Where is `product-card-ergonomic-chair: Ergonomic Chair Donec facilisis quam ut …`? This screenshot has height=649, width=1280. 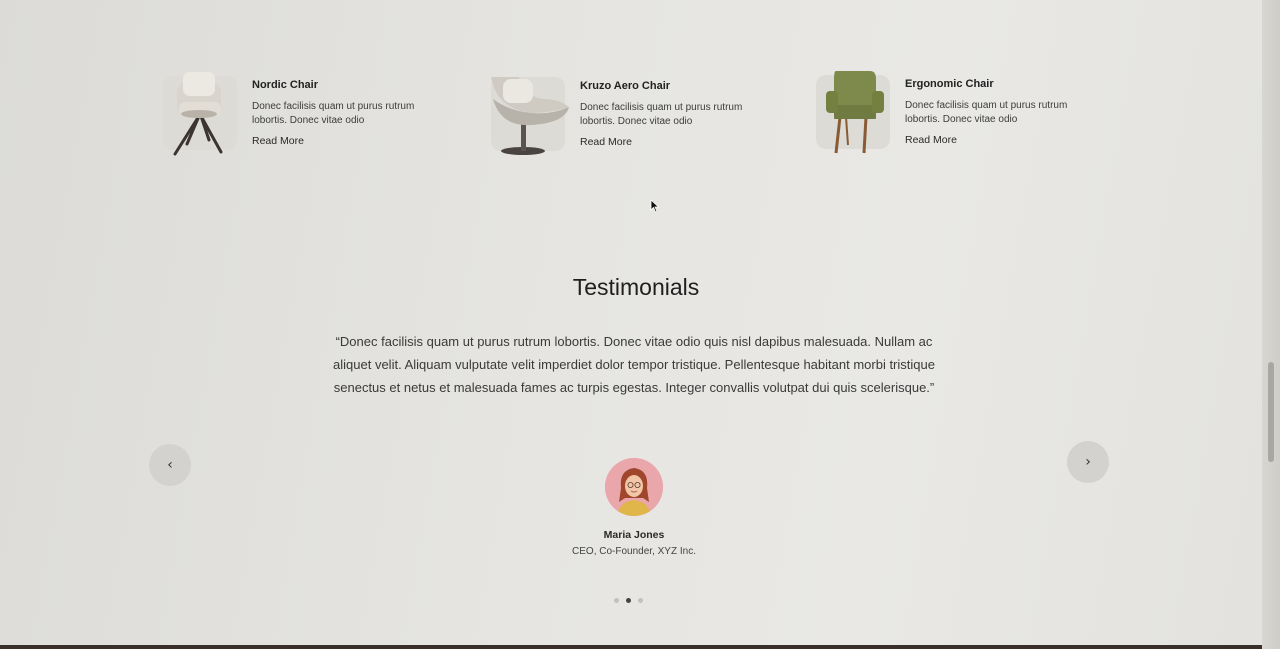 product-card-ergonomic-chair: Ergonomic Chair Donec facilisis quam ut … is located at coordinates (966, 113).